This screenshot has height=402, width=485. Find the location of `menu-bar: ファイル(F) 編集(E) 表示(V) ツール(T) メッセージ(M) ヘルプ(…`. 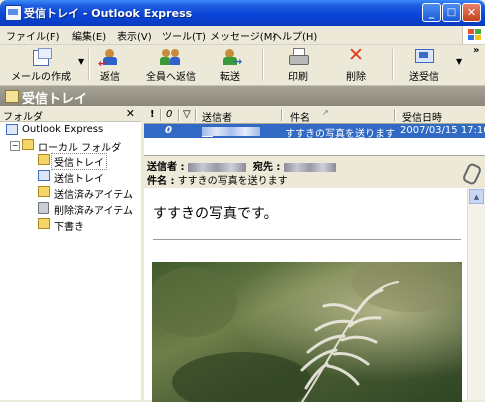

menu-bar: ファイル(F) 編集(E) 表示(V) ツール(T) メッセージ(M) ヘルプ(… is located at coordinates (242, 35).